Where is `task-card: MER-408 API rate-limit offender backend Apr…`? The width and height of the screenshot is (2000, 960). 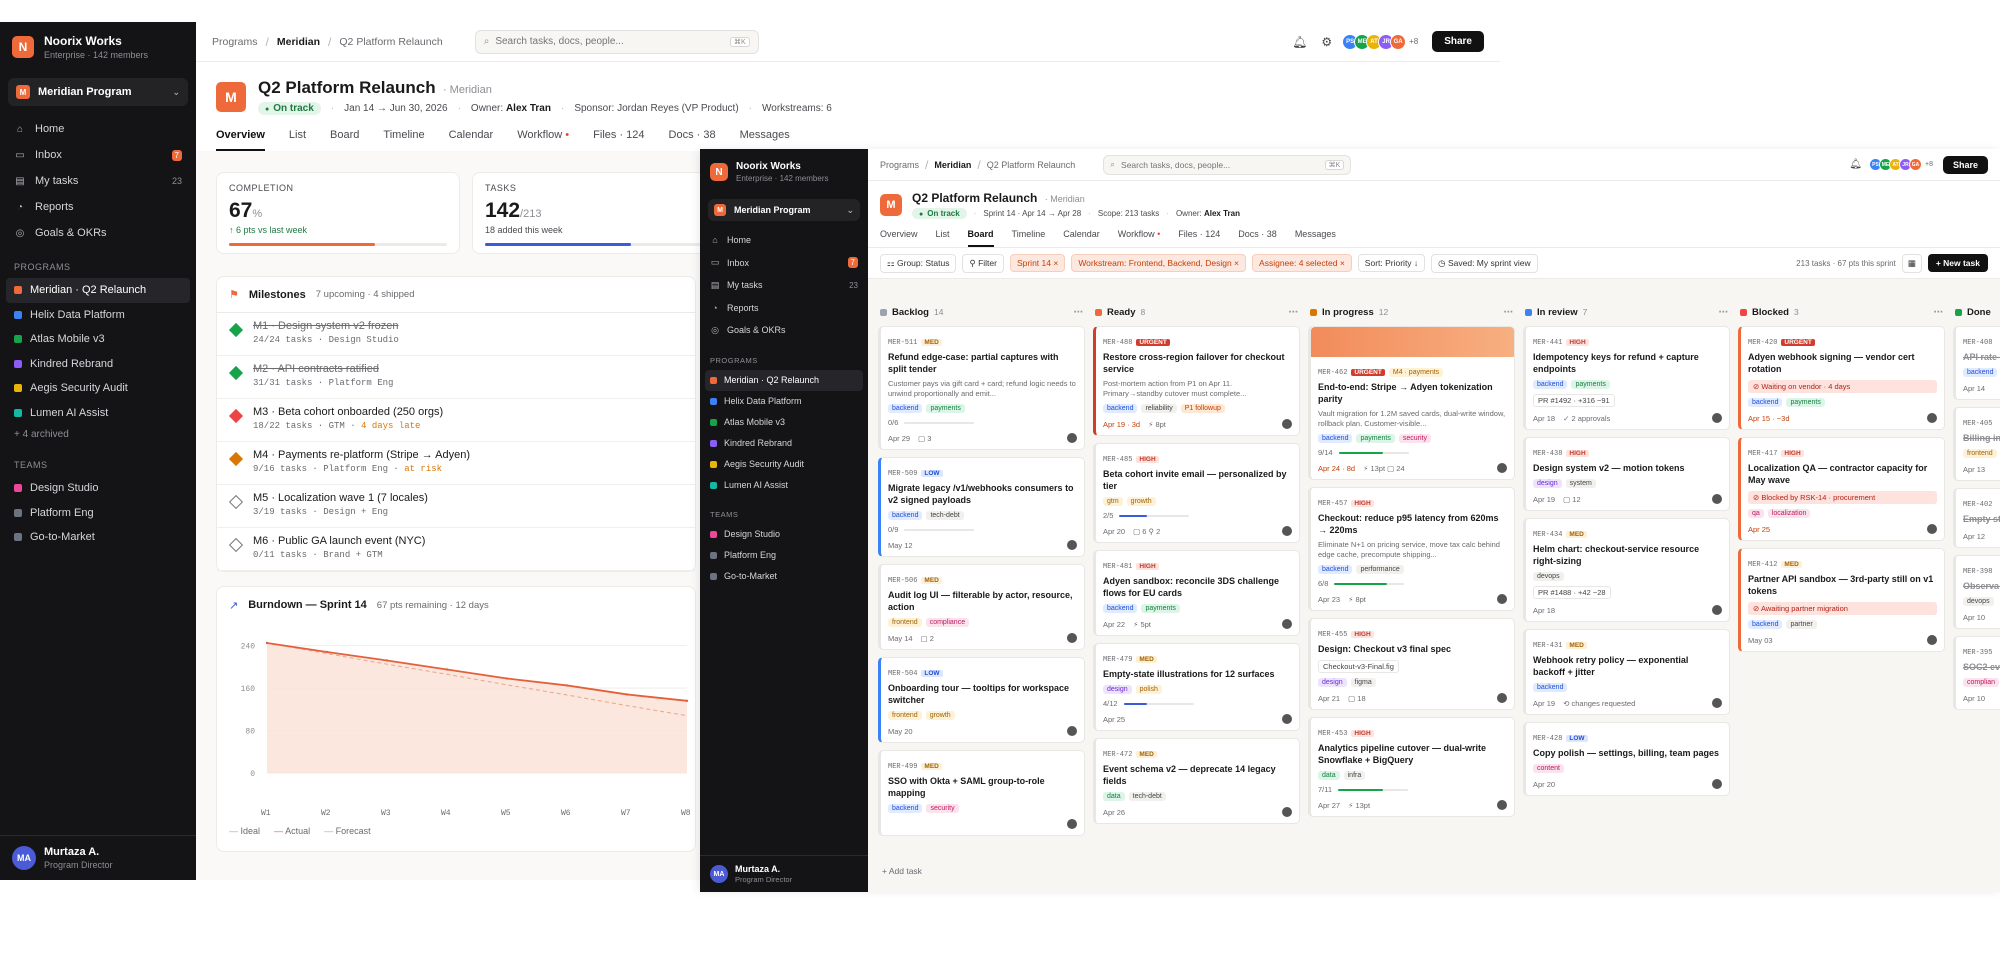 task-card: MER-408 API rate-limit offender backend Apr… is located at coordinates (1976, 363).